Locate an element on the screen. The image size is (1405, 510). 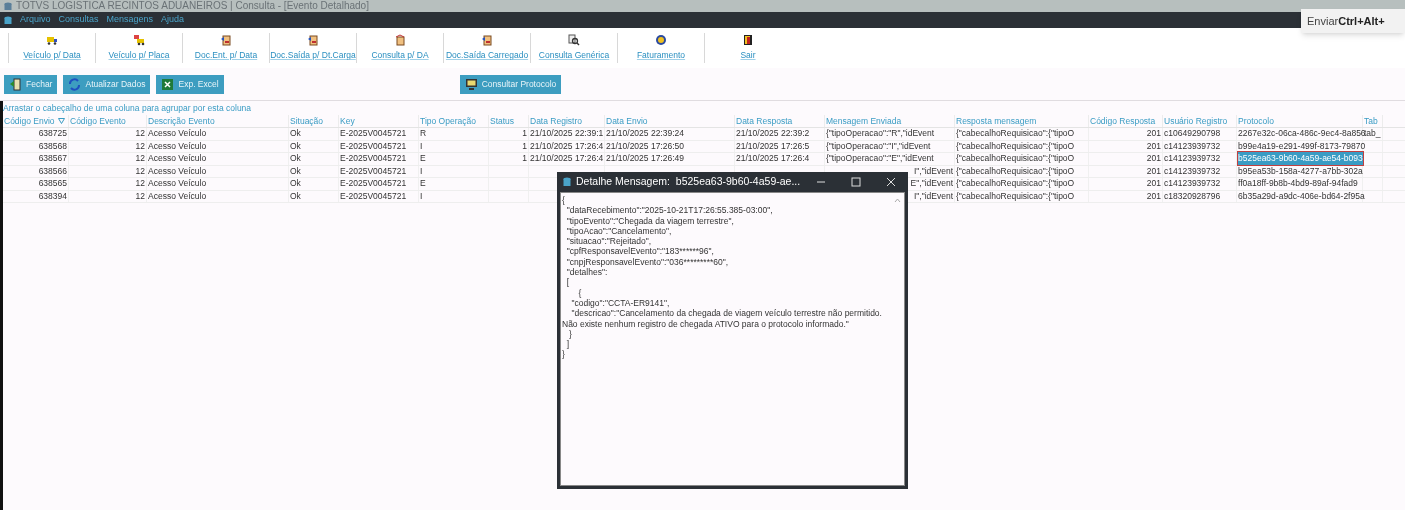
column-header: Protocolo is located at coordinates (1256, 121).